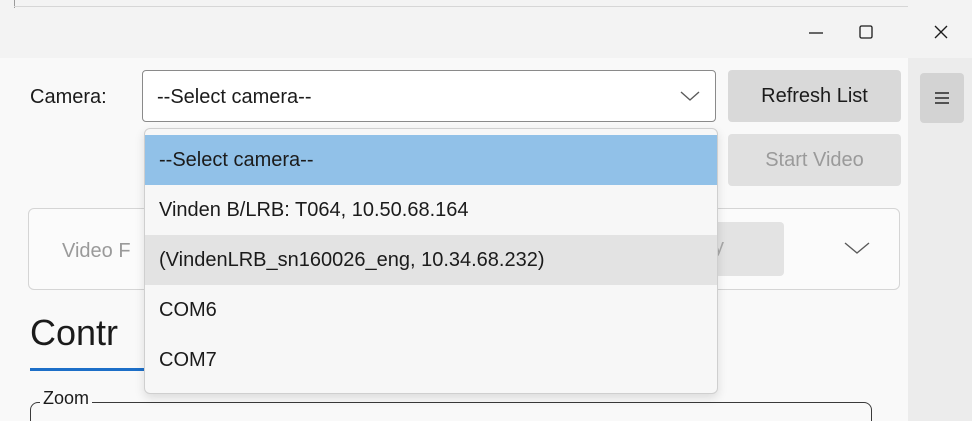 The height and width of the screenshot is (421, 972). What do you see at coordinates (66, 398) in the screenshot?
I see `zoom-legend: Zoom` at bounding box center [66, 398].